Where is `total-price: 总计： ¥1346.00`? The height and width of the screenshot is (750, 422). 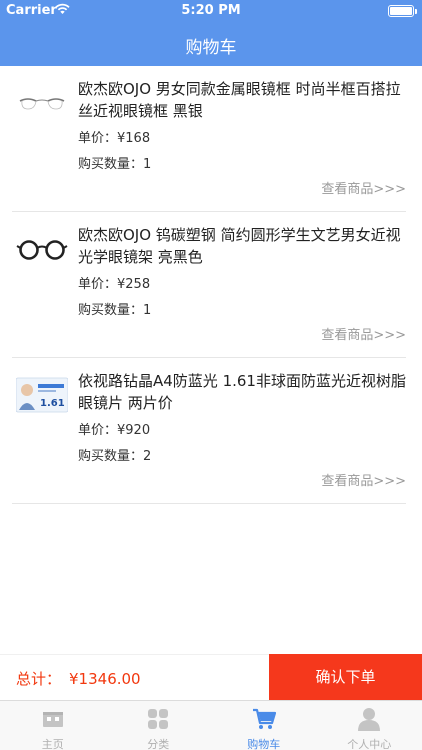 total-price: 总计： ¥1346.00 is located at coordinates (78, 678).